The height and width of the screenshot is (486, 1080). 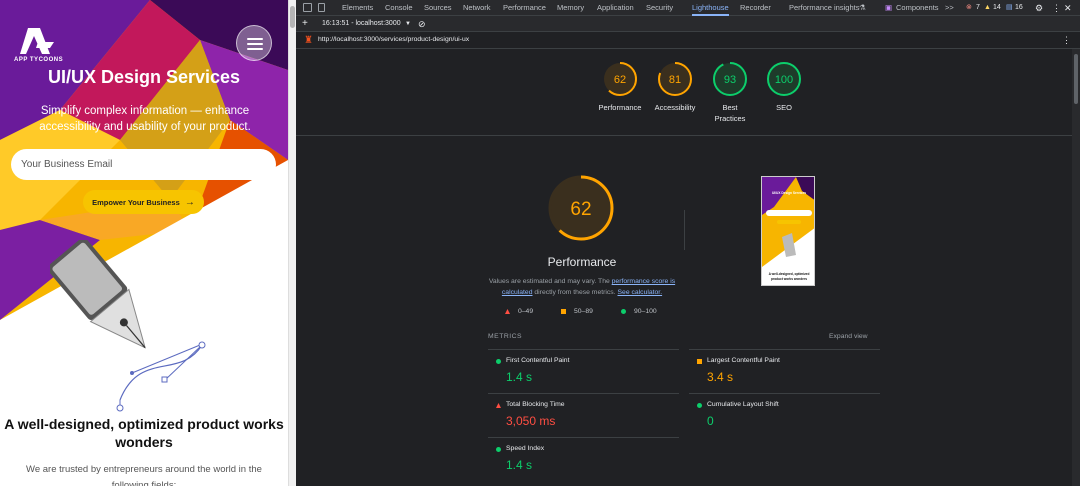 What do you see at coordinates (189, 202) in the screenshot?
I see `arrow-right-icon: →` at bounding box center [189, 202].